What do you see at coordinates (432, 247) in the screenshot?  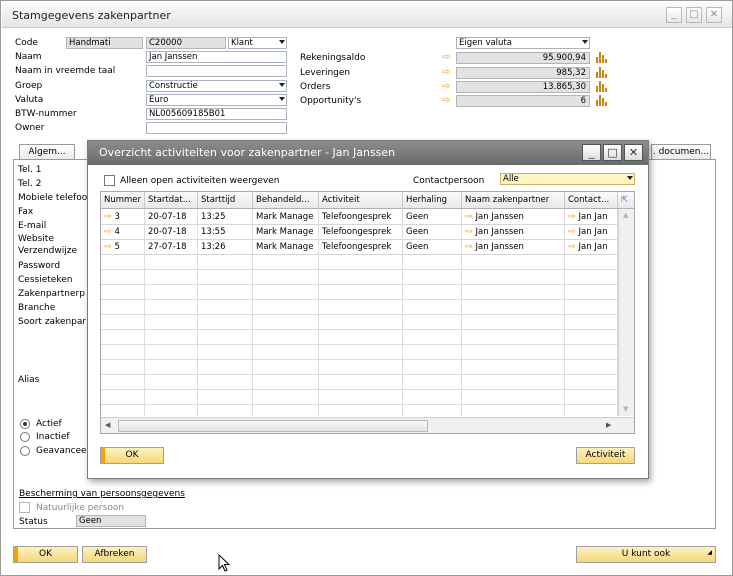 I see `row-recurrence: Geen` at bounding box center [432, 247].